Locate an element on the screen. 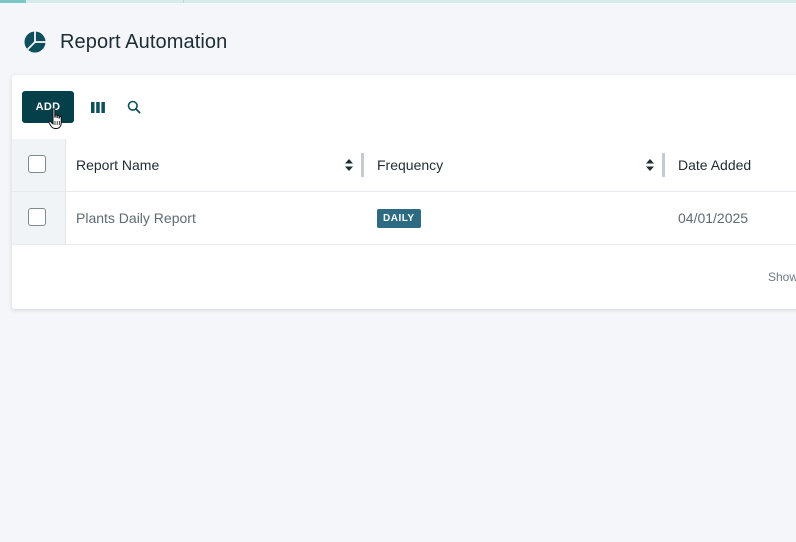  page-title: Report Automation is located at coordinates (144, 41).